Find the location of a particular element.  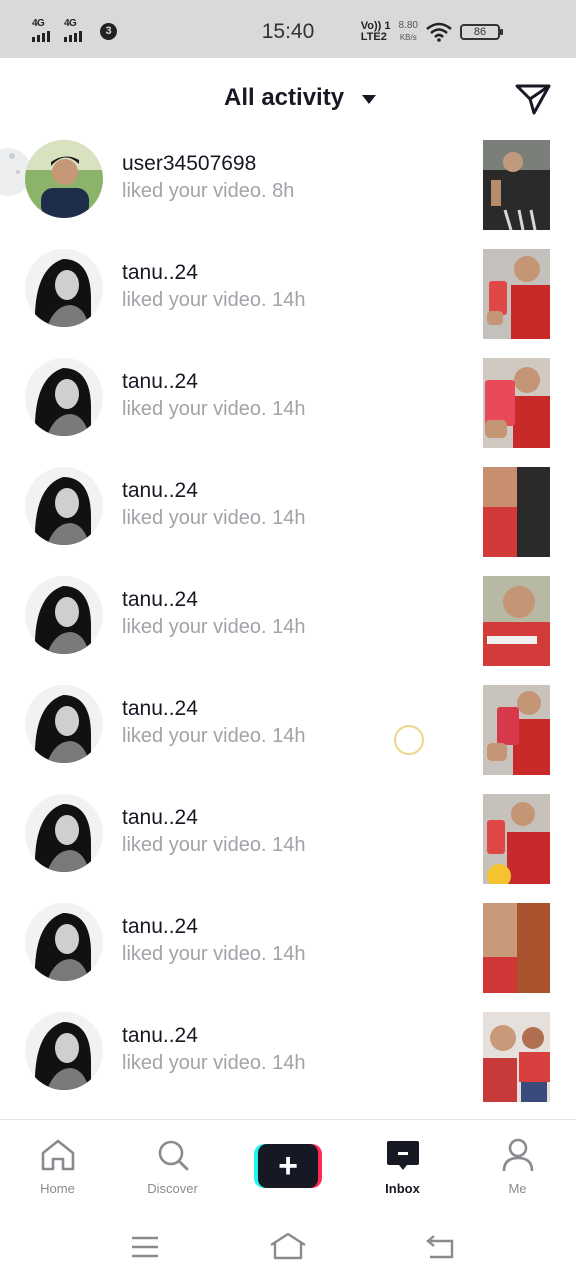

status-bar: 4G 4G 3 15:40 Vo)) 1 LTE2 8.80 KB/s 86 is located at coordinates (288, 29).